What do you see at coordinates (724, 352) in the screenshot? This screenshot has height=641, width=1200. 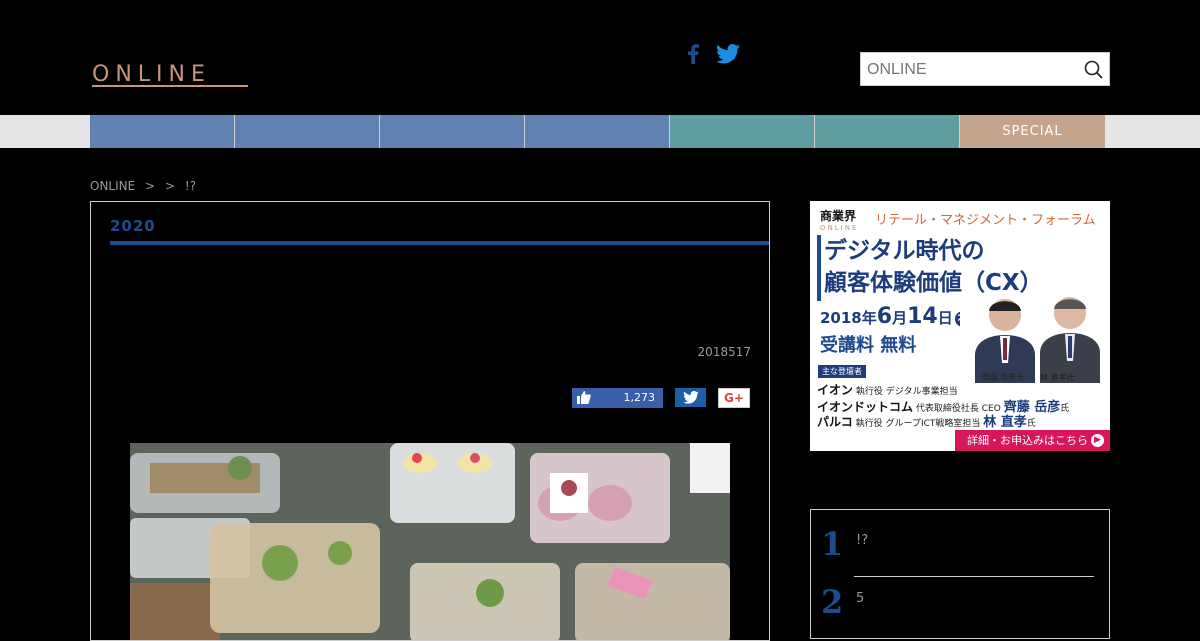 I see `article-date: 2018517` at bounding box center [724, 352].